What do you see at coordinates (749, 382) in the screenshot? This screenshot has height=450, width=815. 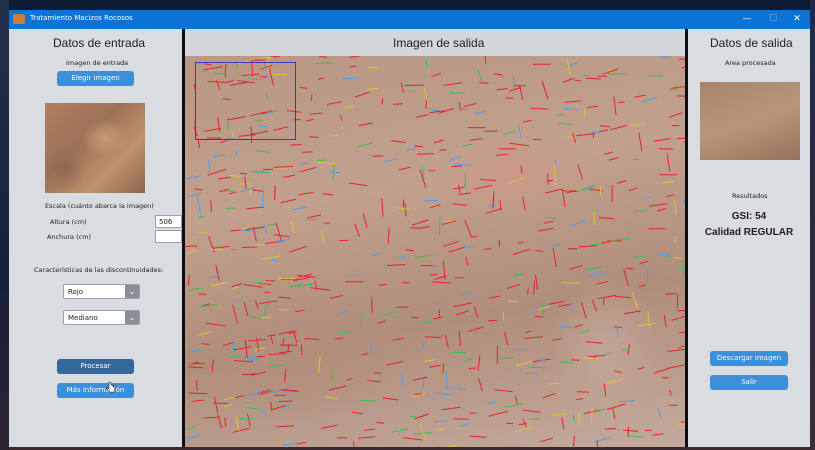 I see `exit-button: Salir` at bounding box center [749, 382].